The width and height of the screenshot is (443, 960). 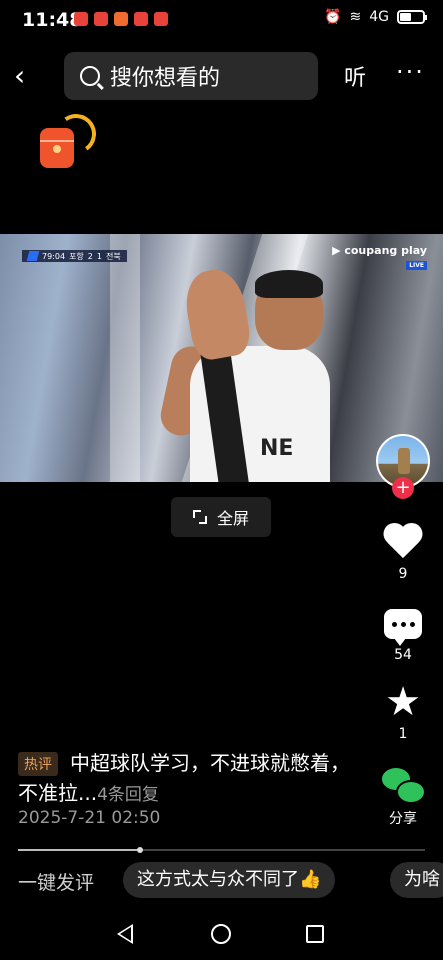 I want to click on hot-comment: 中超球队学习，不进球就憋着，不准拉...4条回复, so click(x=193, y=779).